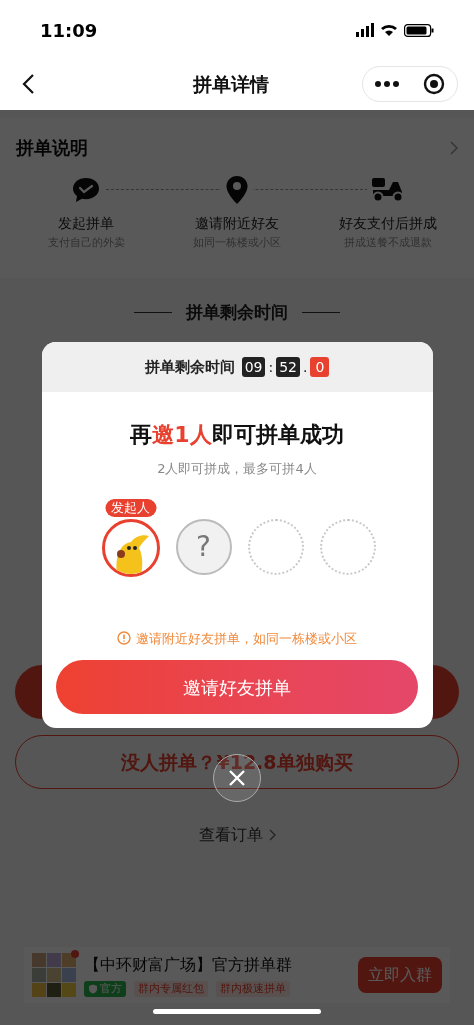  I want to click on chevron-right-icon, so click(272, 835).